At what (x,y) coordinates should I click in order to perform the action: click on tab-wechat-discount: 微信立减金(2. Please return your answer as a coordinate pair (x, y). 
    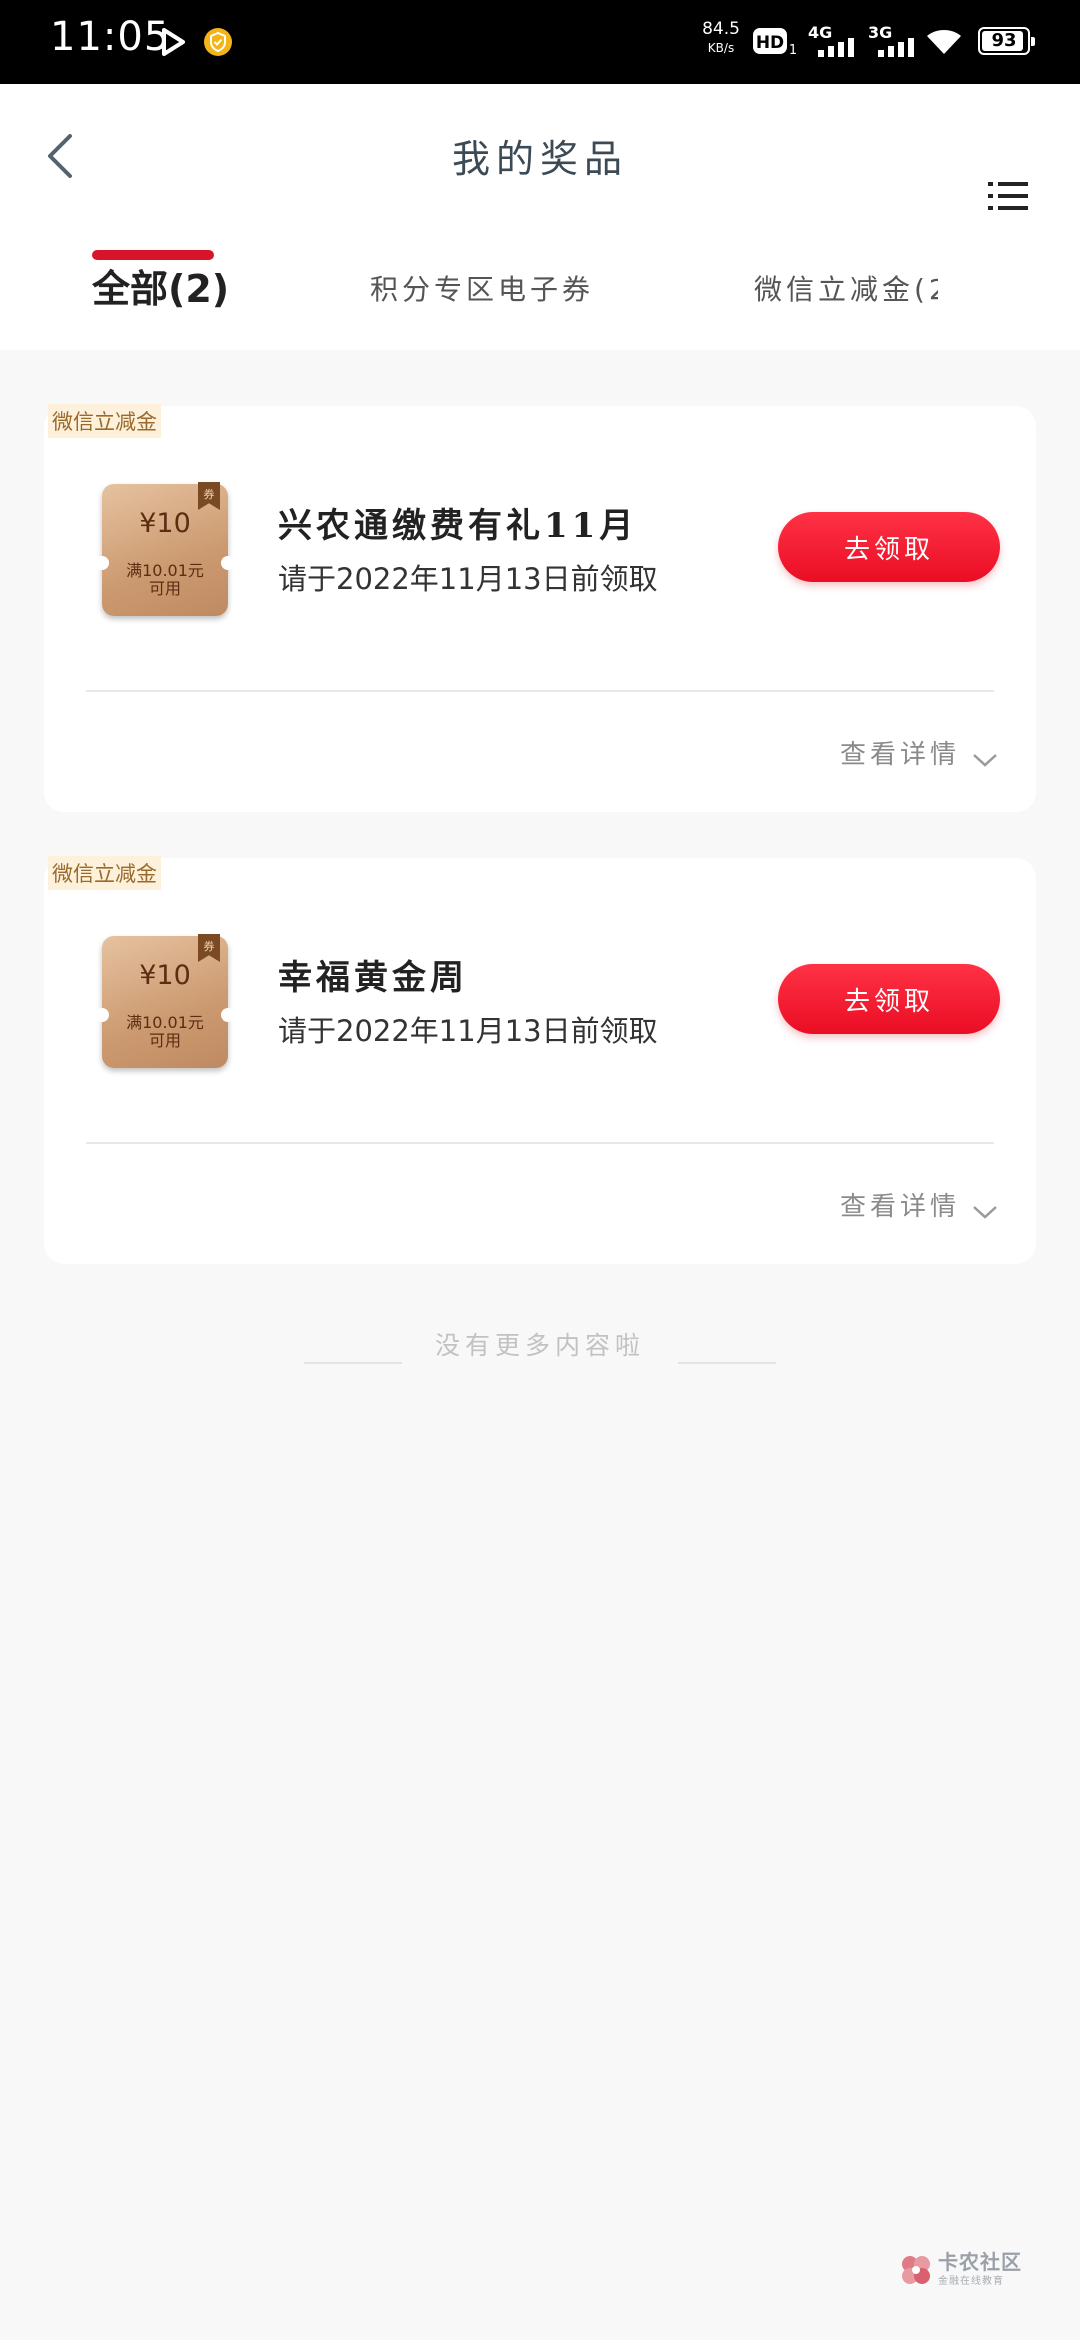
    Looking at the image, I should click on (846, 316).